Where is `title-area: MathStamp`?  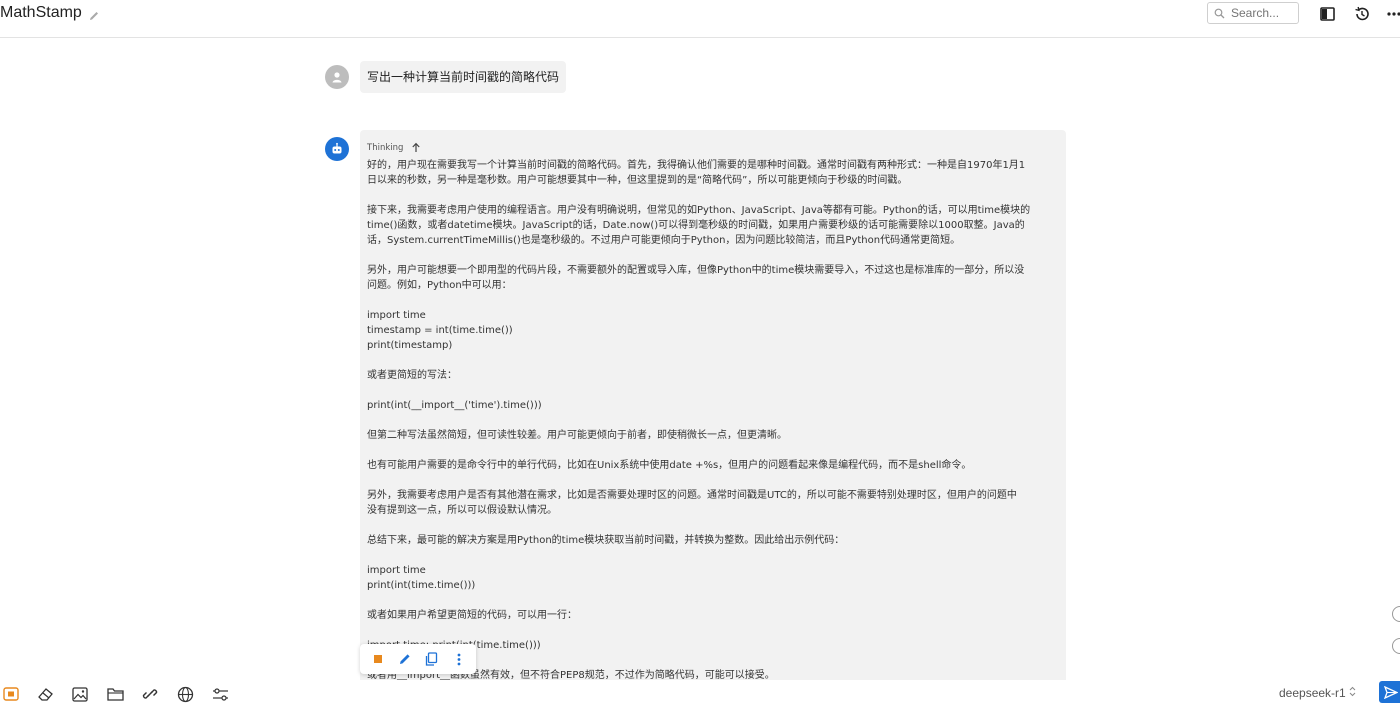
title-area: MathStamp is located at coordinates (50, 13).